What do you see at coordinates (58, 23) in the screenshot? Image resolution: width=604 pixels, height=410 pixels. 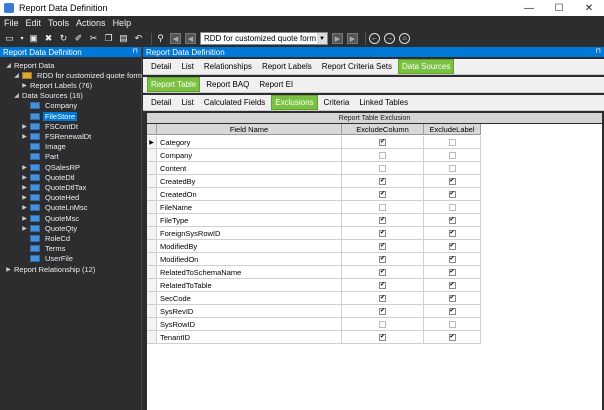 I see `menu-tools: Tools` at bounding box center [58, 23].